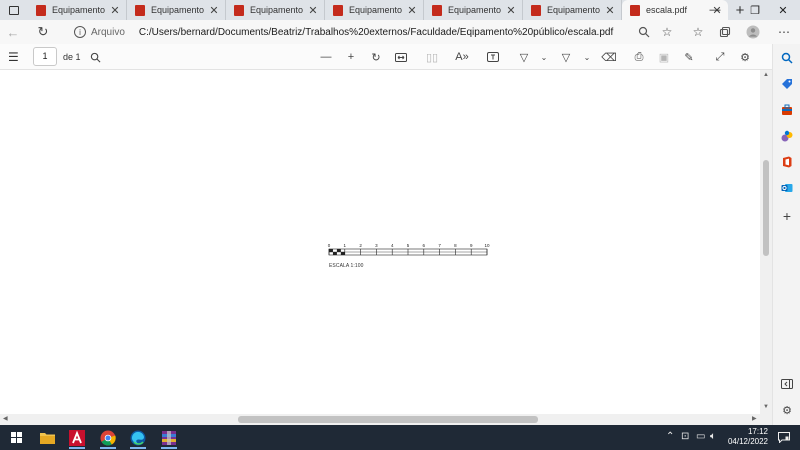 Image resolution: width=800 pixels, height=450 pixels. What do you see at coordinates (720, 57) in the screenshot?
I see `full-screen-icon: ⤢` at bounding box center [720, 57].